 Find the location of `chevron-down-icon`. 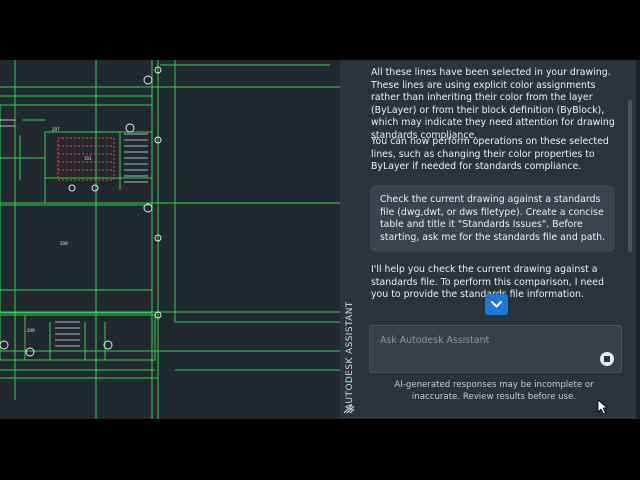

chevron-down-icon is located at coordinates (496, 304).